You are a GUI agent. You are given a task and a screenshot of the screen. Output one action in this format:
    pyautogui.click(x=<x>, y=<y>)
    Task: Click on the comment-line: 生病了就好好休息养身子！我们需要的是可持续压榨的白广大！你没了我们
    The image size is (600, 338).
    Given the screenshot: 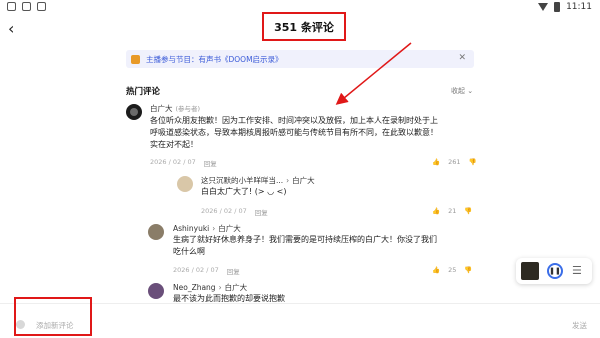 What is the action you would take?
    pyautogui.click(x=305, y=239)
    